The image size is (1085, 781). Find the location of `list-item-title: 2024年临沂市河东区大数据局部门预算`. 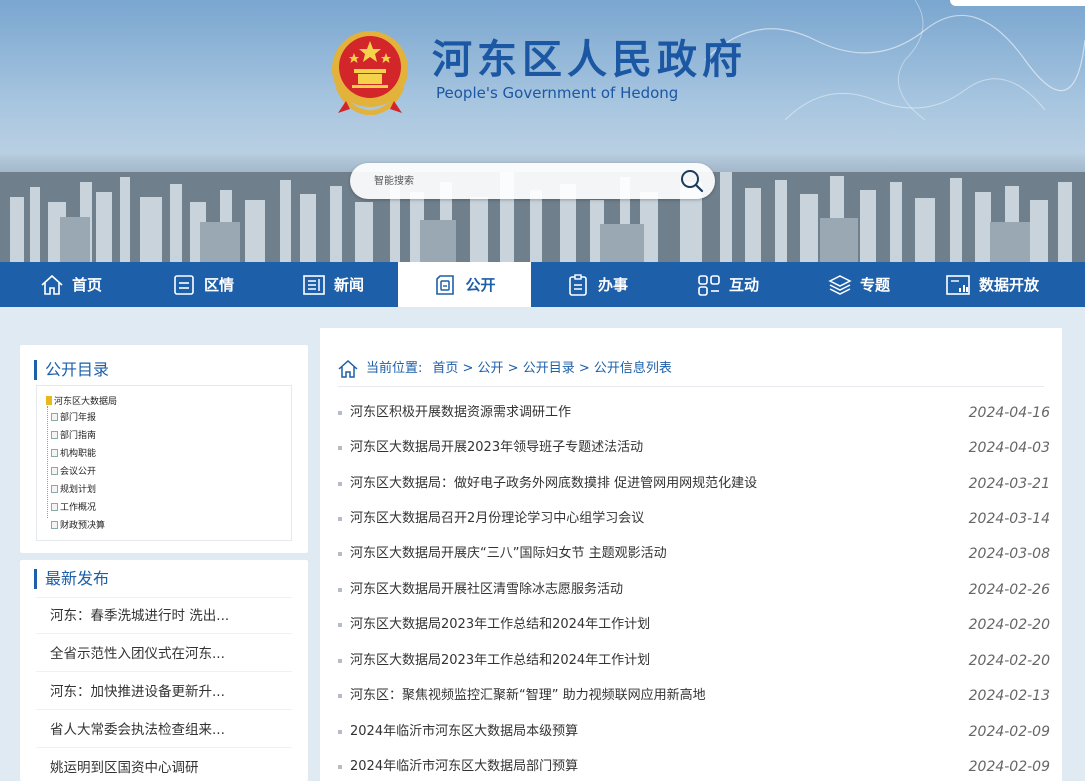

list-item-title: 2024年临沂市河东区大数据局部门预算 is located at coordinates (464, 767).